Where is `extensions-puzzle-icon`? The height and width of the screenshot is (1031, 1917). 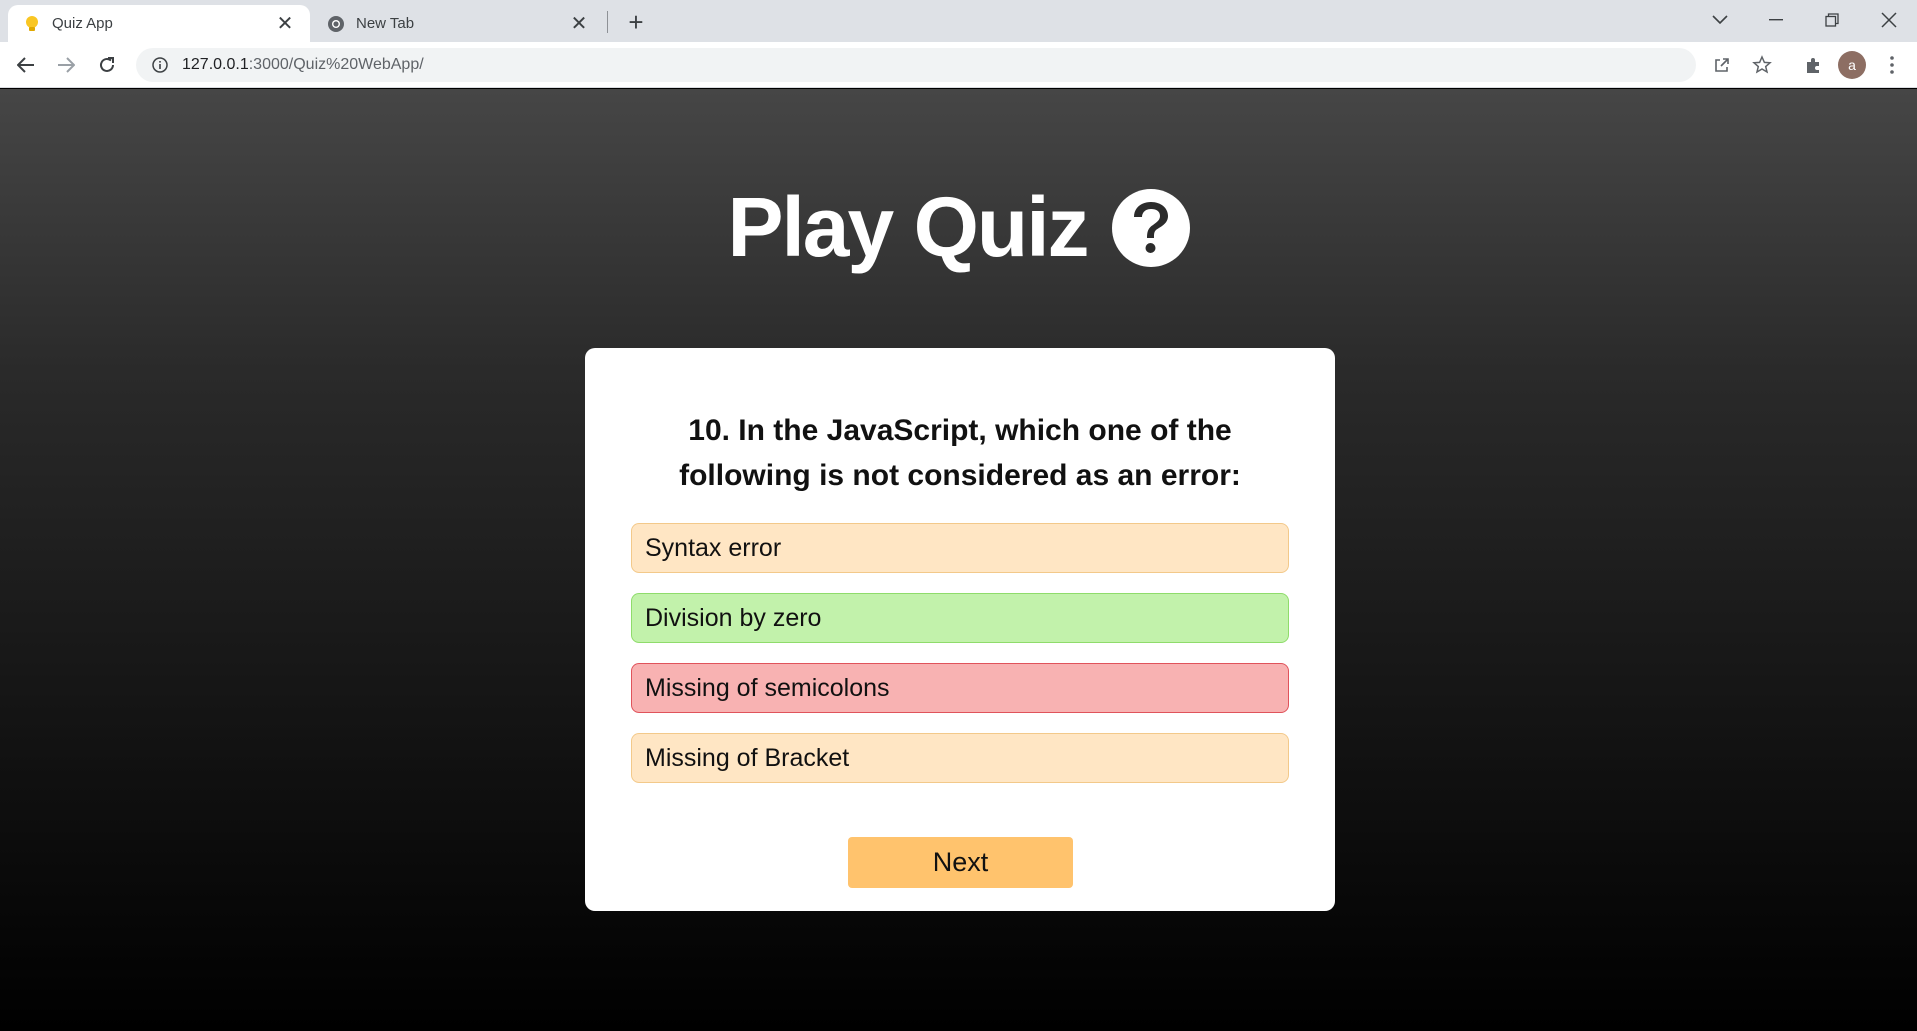 extensions-puzzle-icon is located at coordinates (1813, 65).